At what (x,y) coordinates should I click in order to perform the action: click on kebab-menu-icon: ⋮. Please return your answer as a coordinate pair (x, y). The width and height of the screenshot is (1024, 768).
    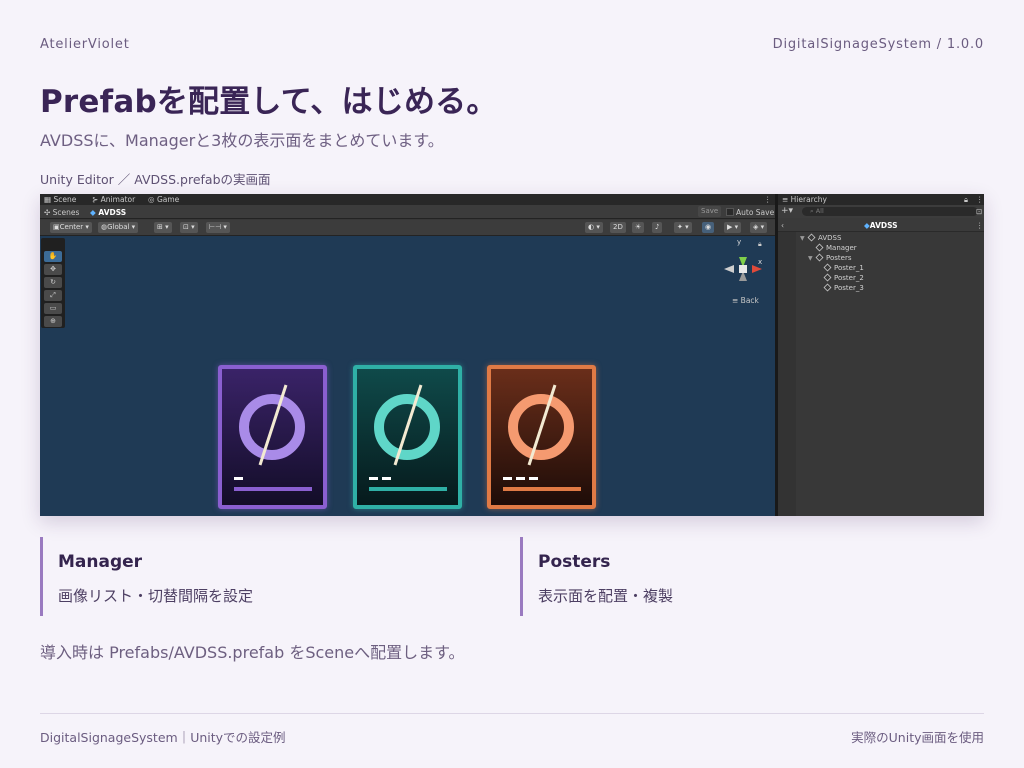
    Looking at the image, I should click on (768, 199).